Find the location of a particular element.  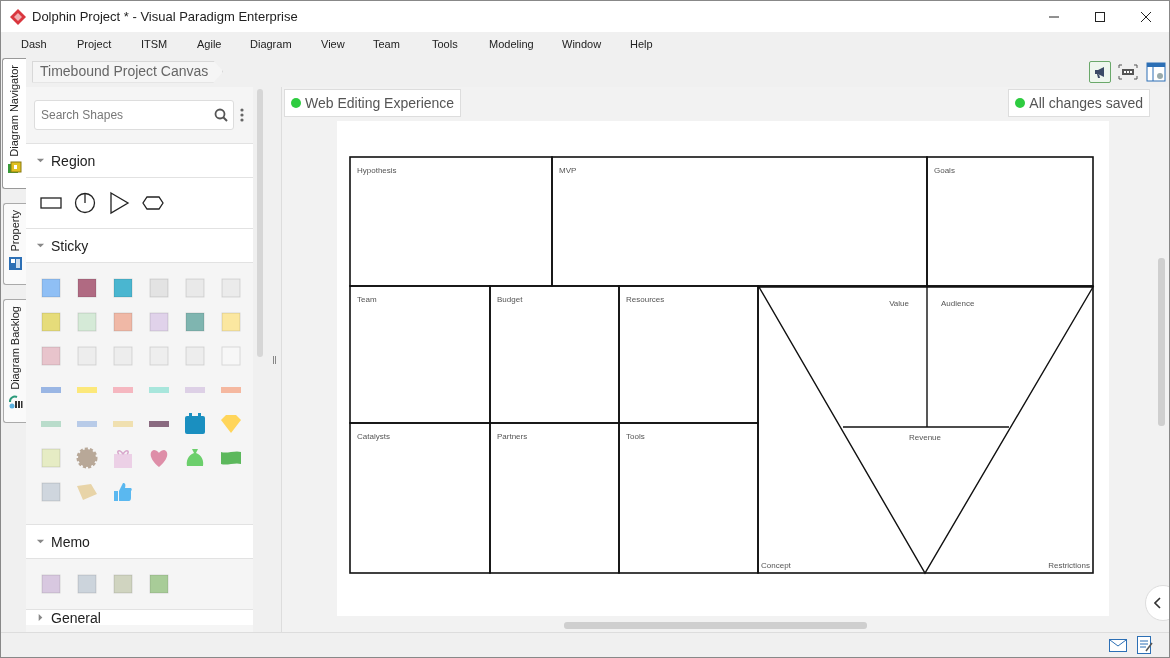

side-tab: Diagram Backlog is located at coordinates (14, 361).